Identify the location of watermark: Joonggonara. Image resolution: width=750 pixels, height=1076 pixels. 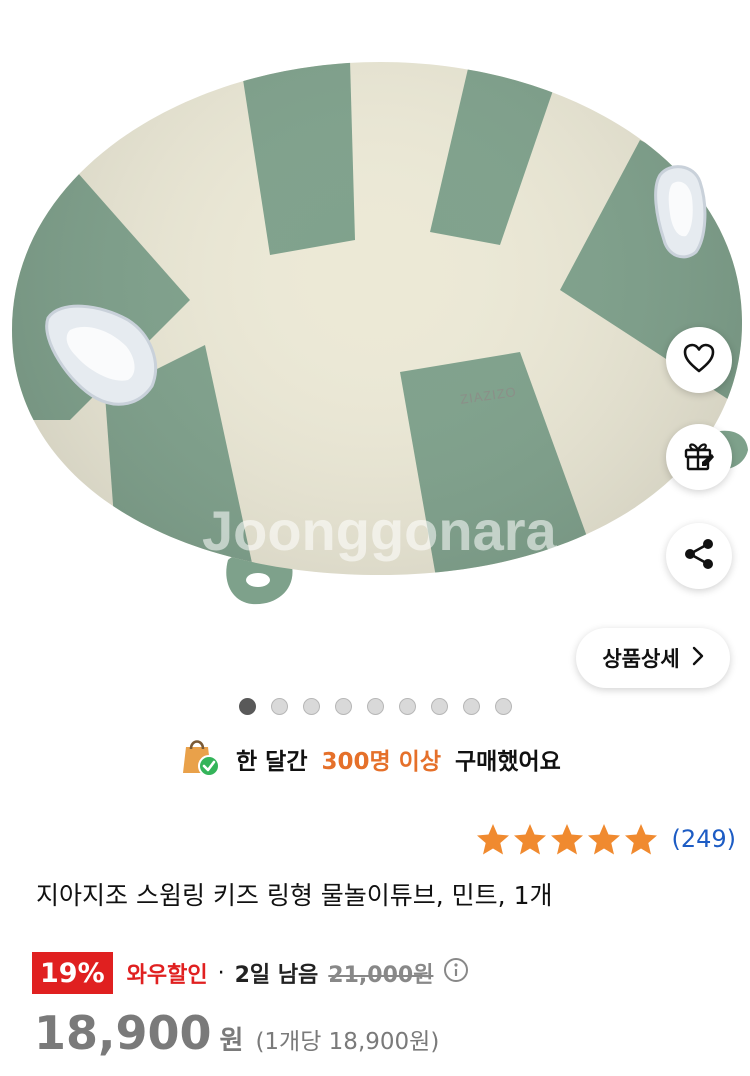
(379, 530).